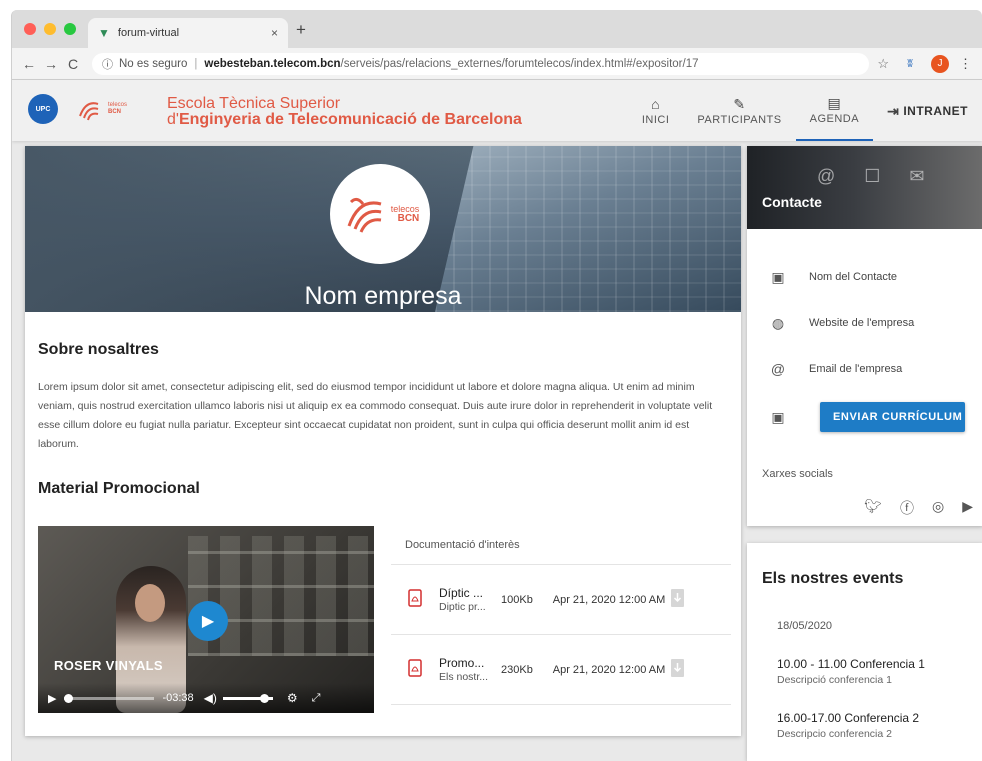 This screenshot has width=982, height=761. I want to click on promo-title: Material Promocional, so click(119, 488).